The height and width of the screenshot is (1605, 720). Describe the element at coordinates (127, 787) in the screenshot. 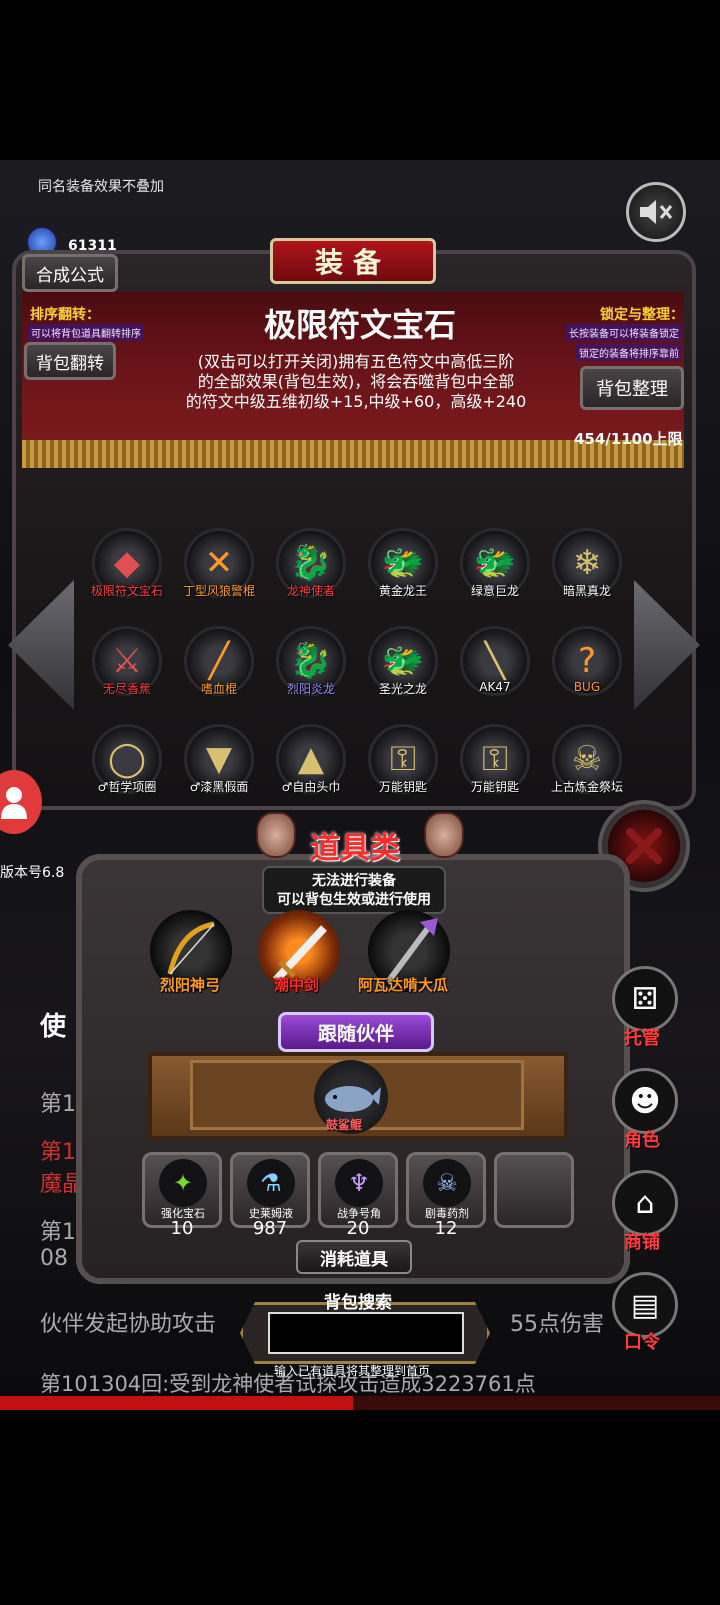

I see `grid-item-label: ♂哲学项圈` at that location.